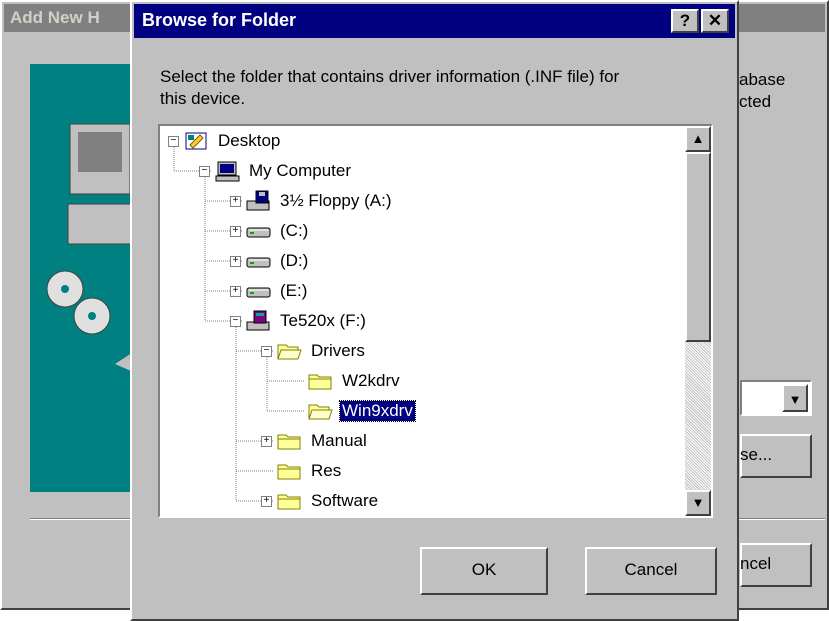  What do you see at coordinates (776, 565) in the screenshot?
I see `bg-cancel-button: ncel` at bounding box center [776, 565].